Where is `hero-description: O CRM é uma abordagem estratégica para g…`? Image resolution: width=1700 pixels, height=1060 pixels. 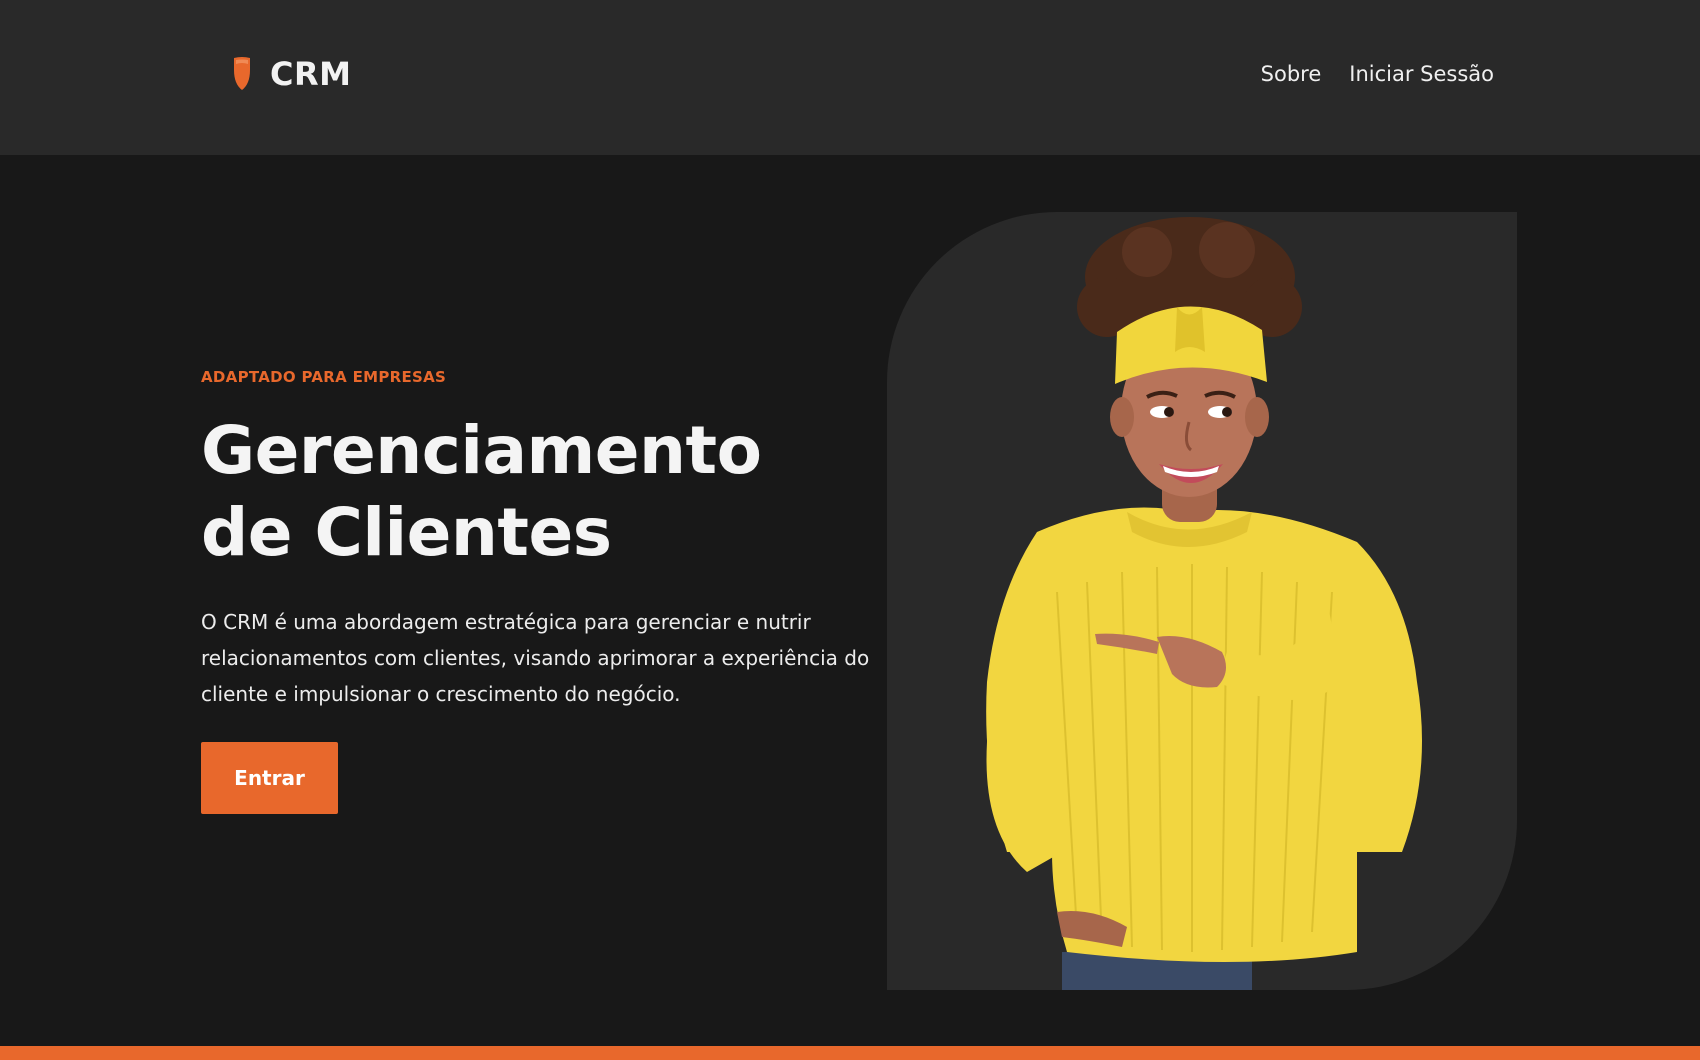
hero-description: O CRM é uma abordagem estratégica para g… is located at coordinates (535, 658).